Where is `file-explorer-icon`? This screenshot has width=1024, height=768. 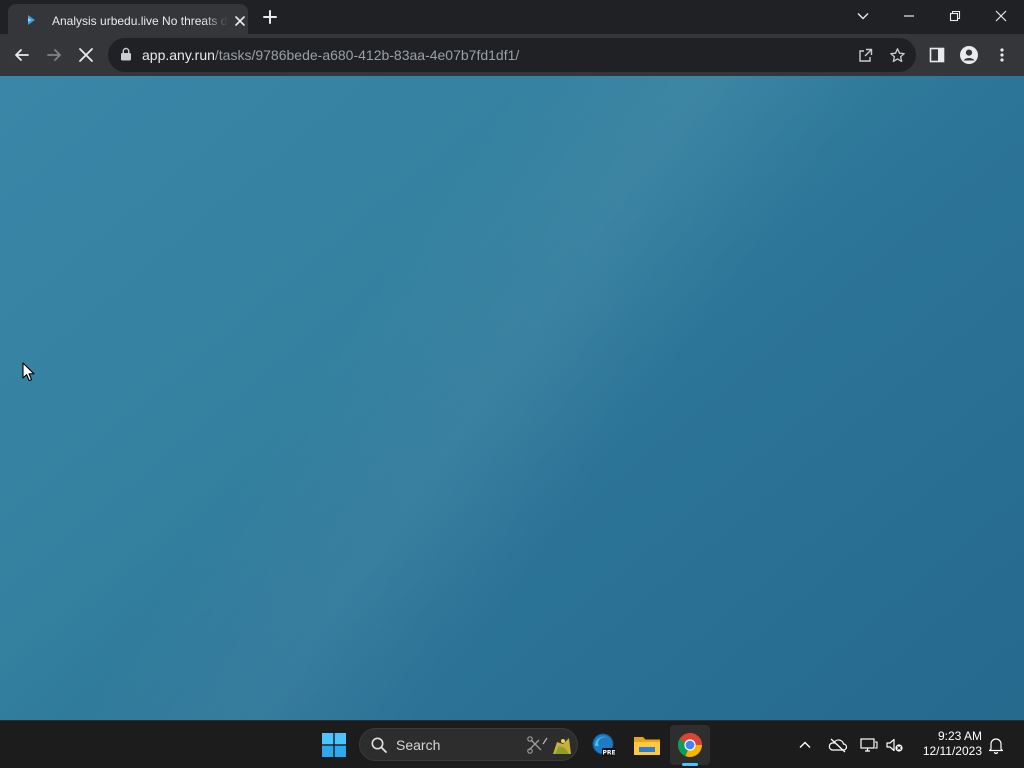 file-explorer-icon is located at coordinates (647, 746).